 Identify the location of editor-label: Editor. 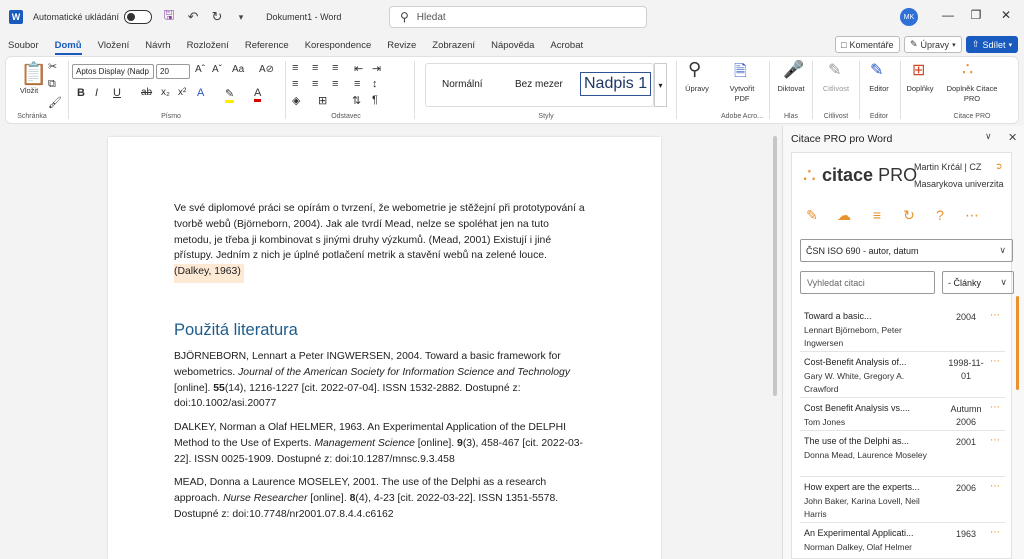
(879, 89).